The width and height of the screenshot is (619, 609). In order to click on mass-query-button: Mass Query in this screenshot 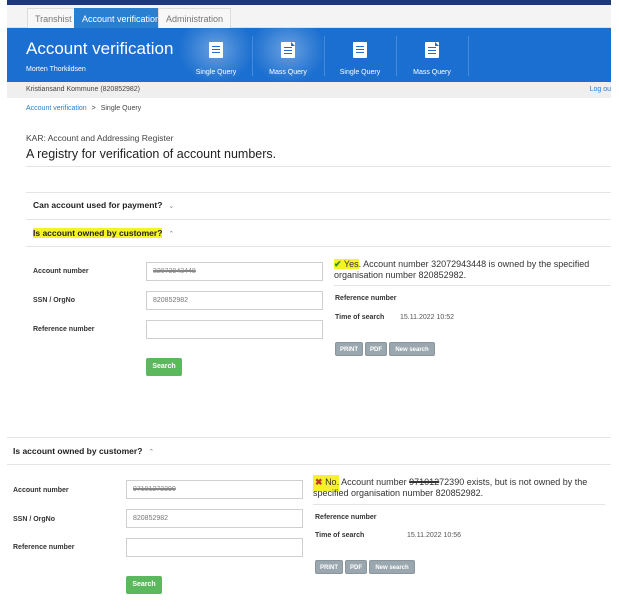, I will do `click(288, 55)`.